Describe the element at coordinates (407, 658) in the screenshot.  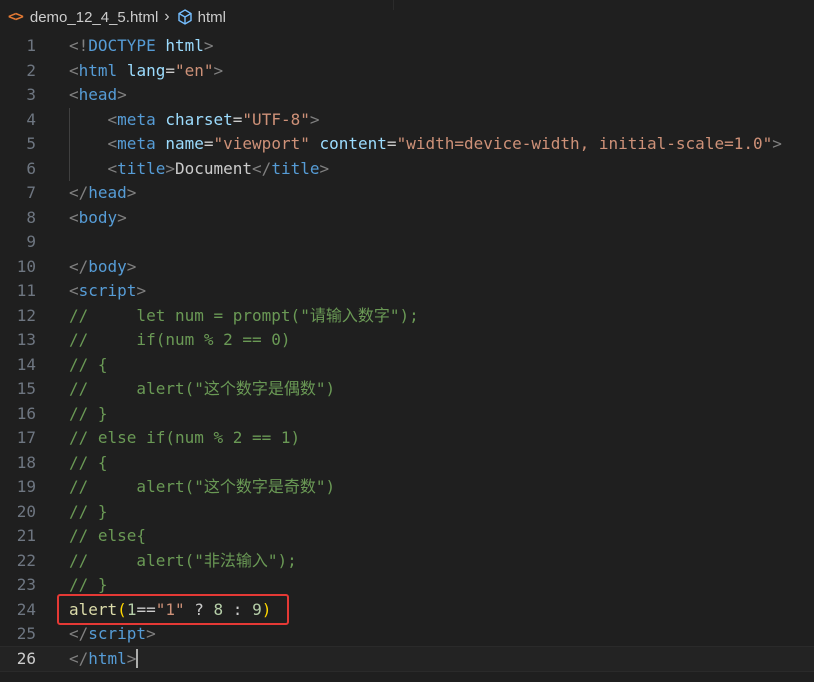
I see `code-line: 26 </html>` at that location.